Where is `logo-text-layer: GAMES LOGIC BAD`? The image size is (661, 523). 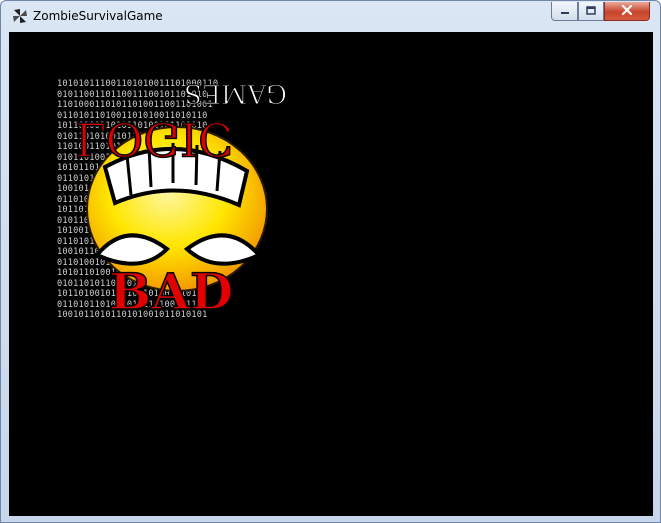 logo-text-layer: GAMES LOGIC BAD is located at coordinates (180, 200).